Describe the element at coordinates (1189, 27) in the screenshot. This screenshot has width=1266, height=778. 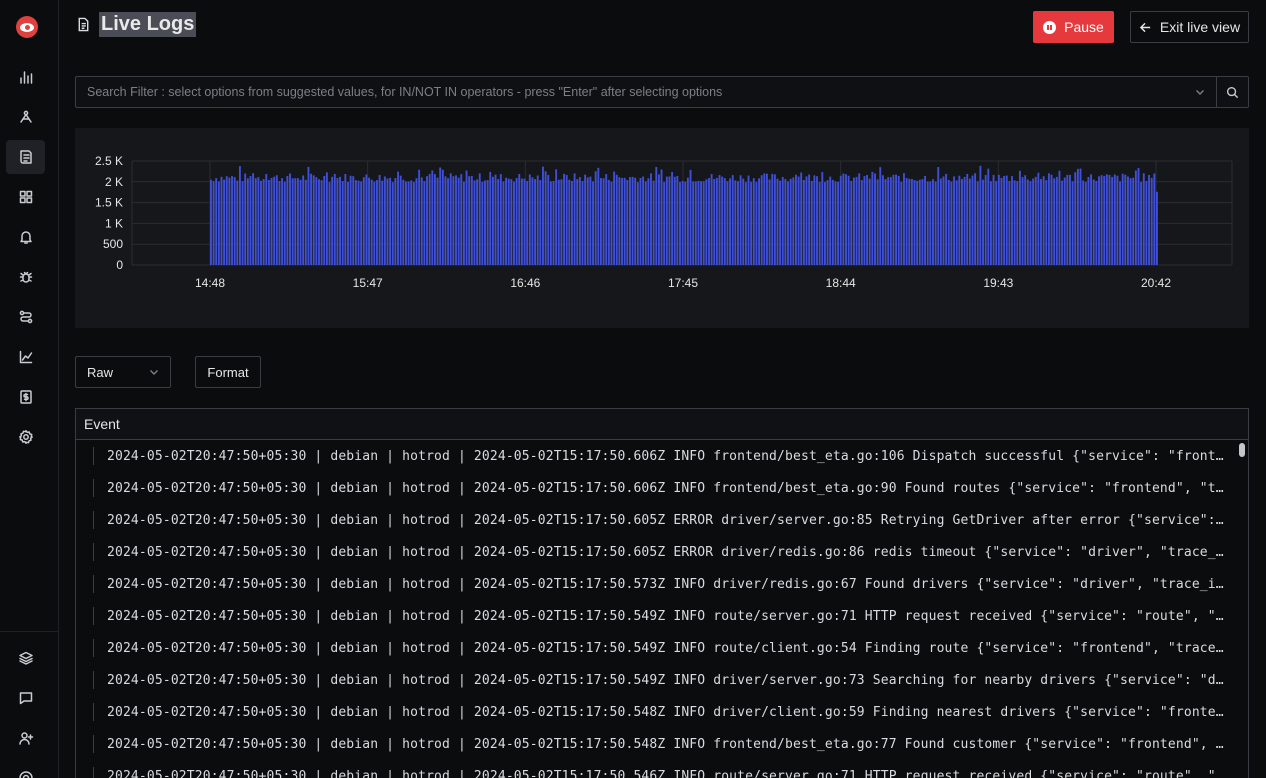
I see `exit-live-view-button: Exit live view` at that location.